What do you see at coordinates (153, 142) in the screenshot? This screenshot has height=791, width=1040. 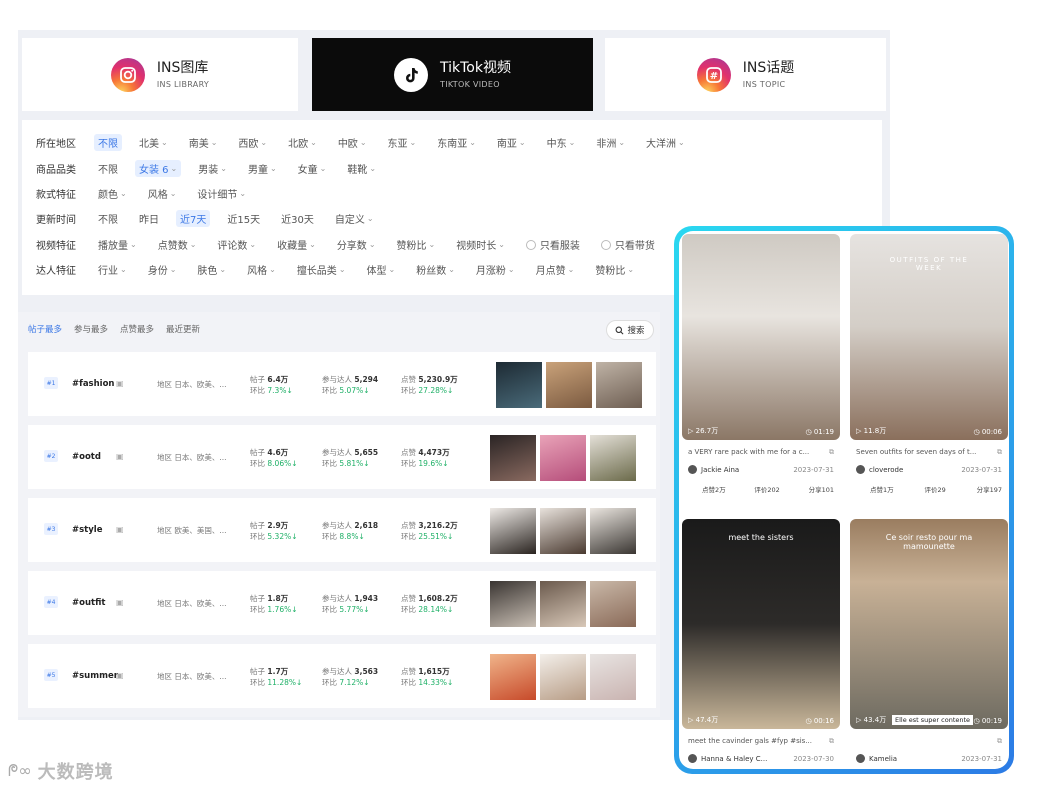 I see `filter-option: 北美` at bounding box center [153, 142].